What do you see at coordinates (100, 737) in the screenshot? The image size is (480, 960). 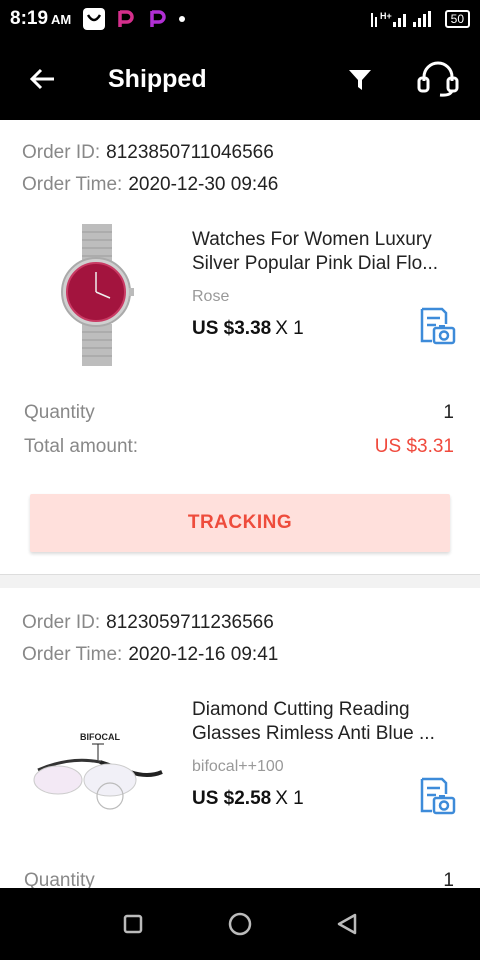 I see `image-caption: BIFOCAL` at bounding box center [100, 737].